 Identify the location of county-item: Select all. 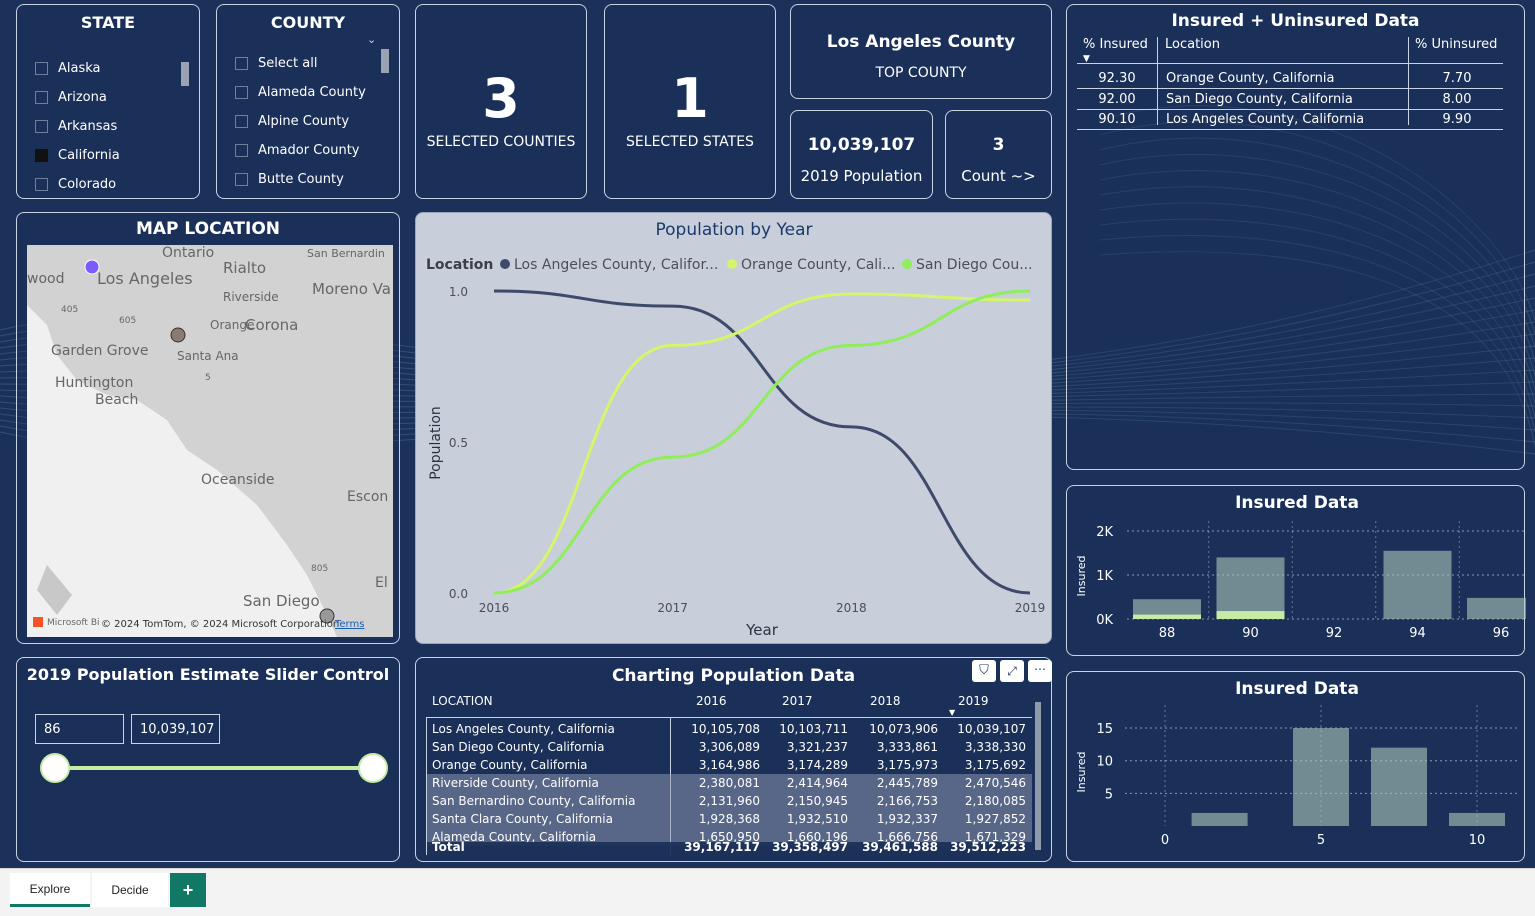
(276, 63).